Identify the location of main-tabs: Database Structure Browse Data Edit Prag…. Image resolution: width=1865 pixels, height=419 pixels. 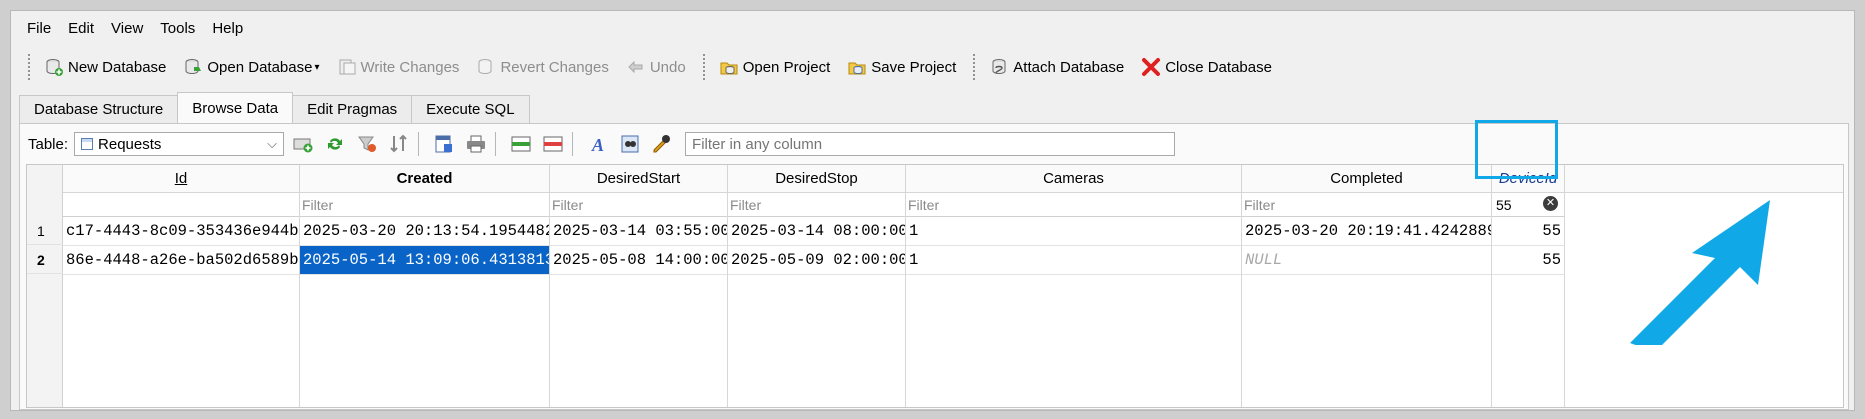
(274, 107).